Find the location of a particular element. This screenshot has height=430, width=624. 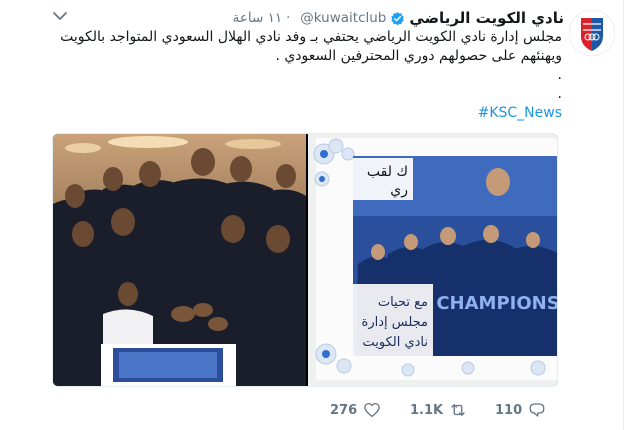

tweet-actions: 276 1.1K 110 is located at coordinates (447, 410).